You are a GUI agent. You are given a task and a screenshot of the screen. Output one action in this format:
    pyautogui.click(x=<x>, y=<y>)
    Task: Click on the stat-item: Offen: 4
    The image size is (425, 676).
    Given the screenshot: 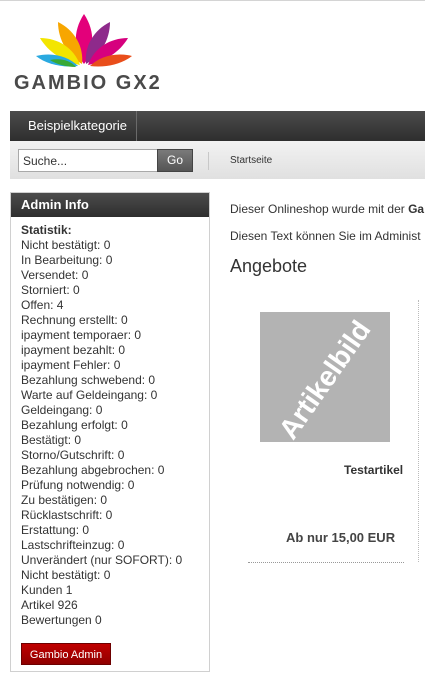 What is the action you would take?
    pyautogui.click(x=42, y=305)
    